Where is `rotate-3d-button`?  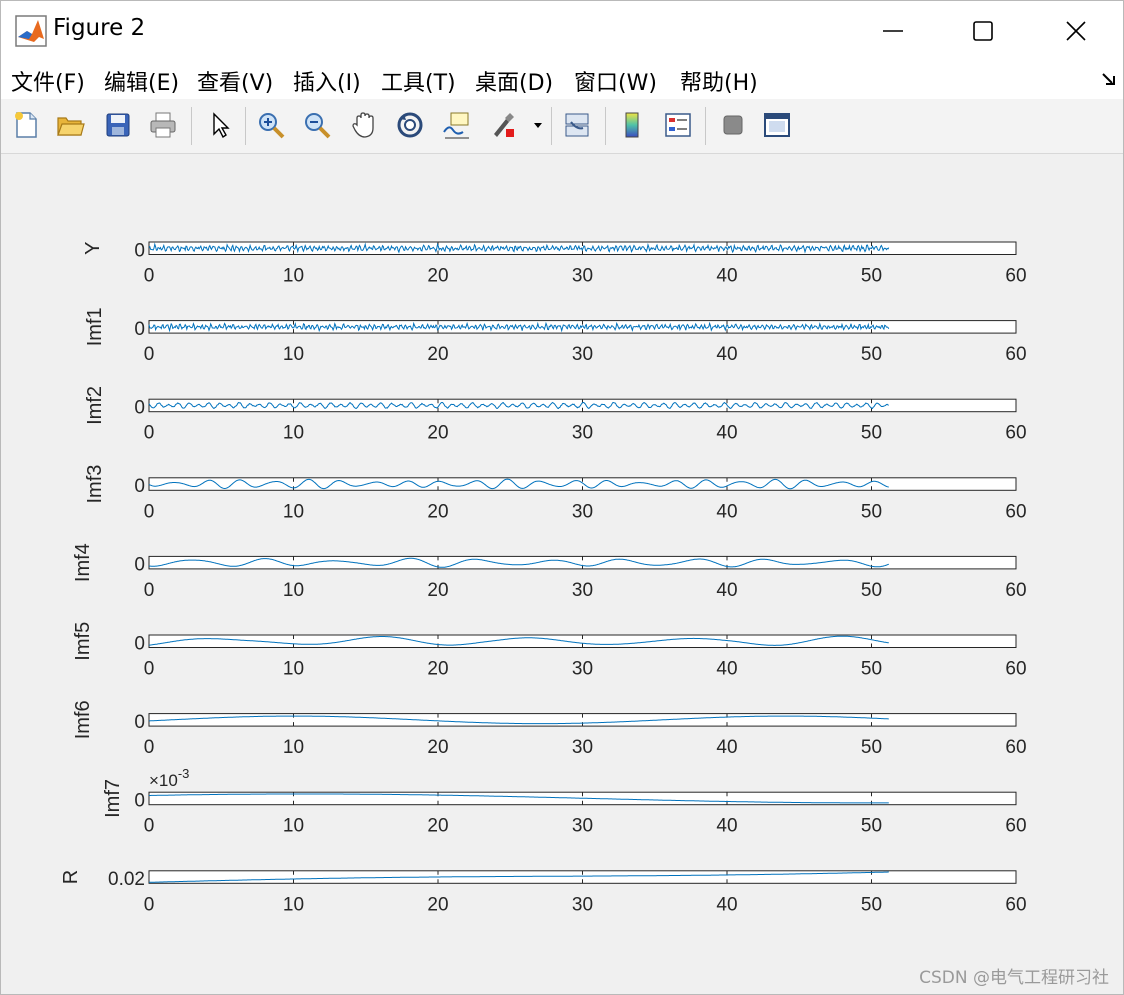 rotate-3d-button is located at coordinates (410, 125).